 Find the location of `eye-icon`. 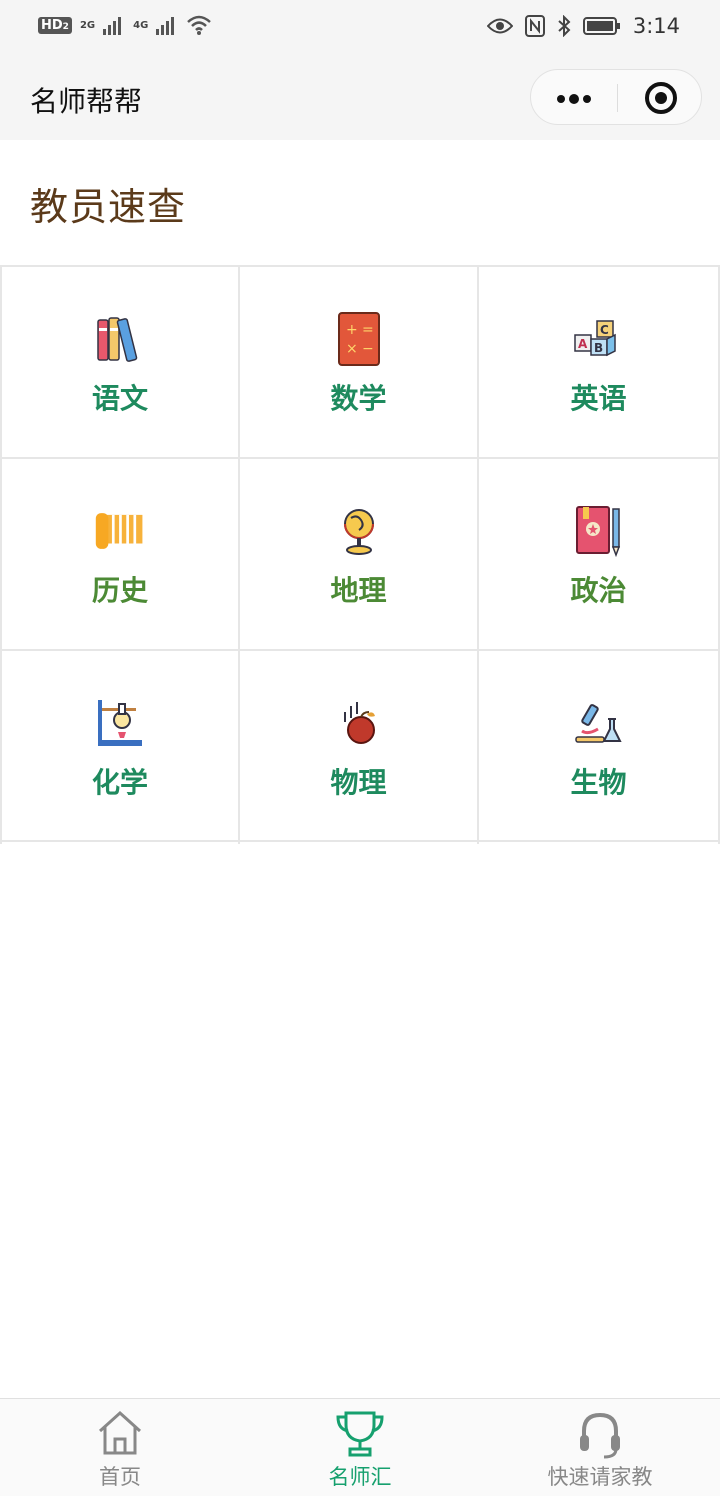

eye-icon is located at coordinates (499, 26).